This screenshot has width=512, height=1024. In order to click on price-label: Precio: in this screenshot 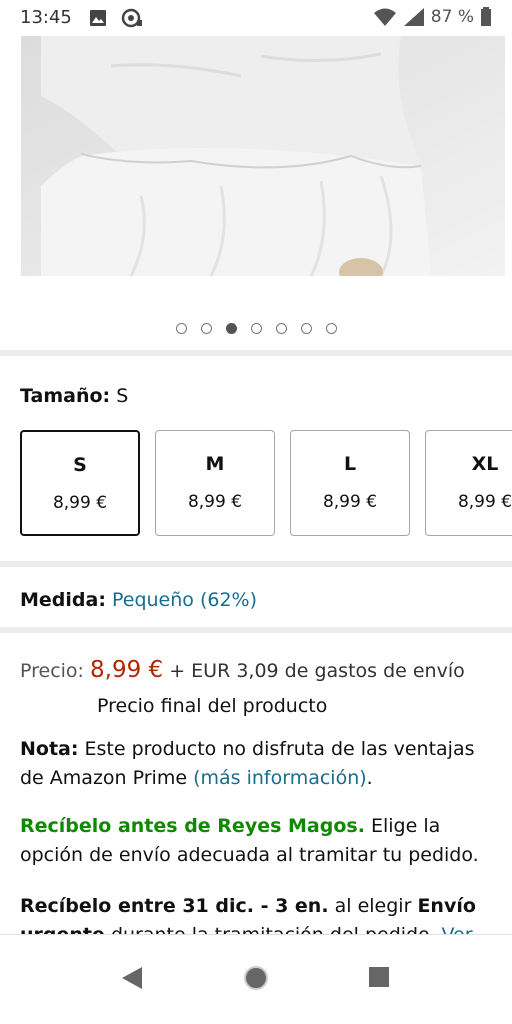, I will do `click(52, 671)`.